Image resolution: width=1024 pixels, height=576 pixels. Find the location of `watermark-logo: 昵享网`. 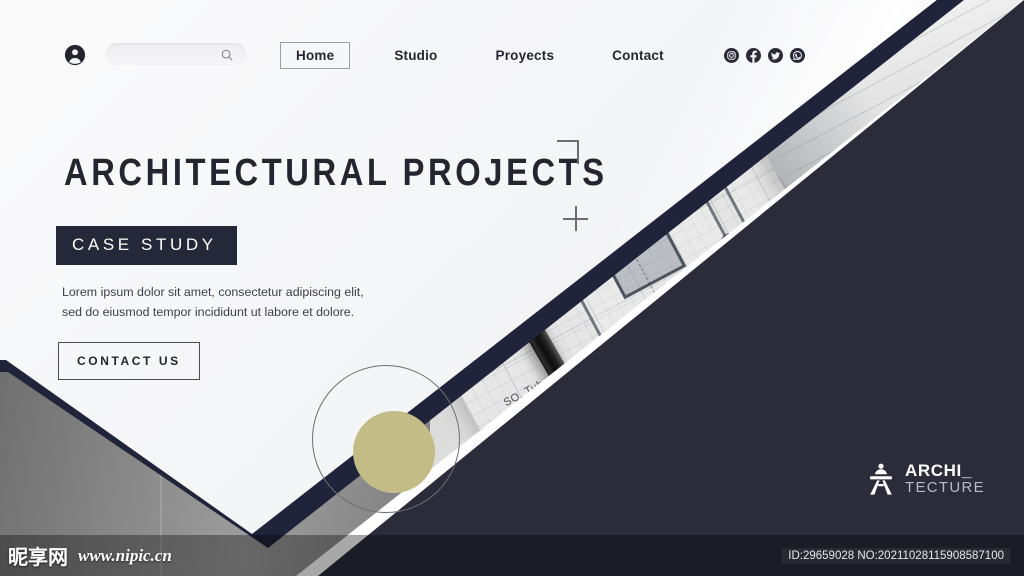

watermark-logo: 昵享网 is located at coordinates (38, 555).